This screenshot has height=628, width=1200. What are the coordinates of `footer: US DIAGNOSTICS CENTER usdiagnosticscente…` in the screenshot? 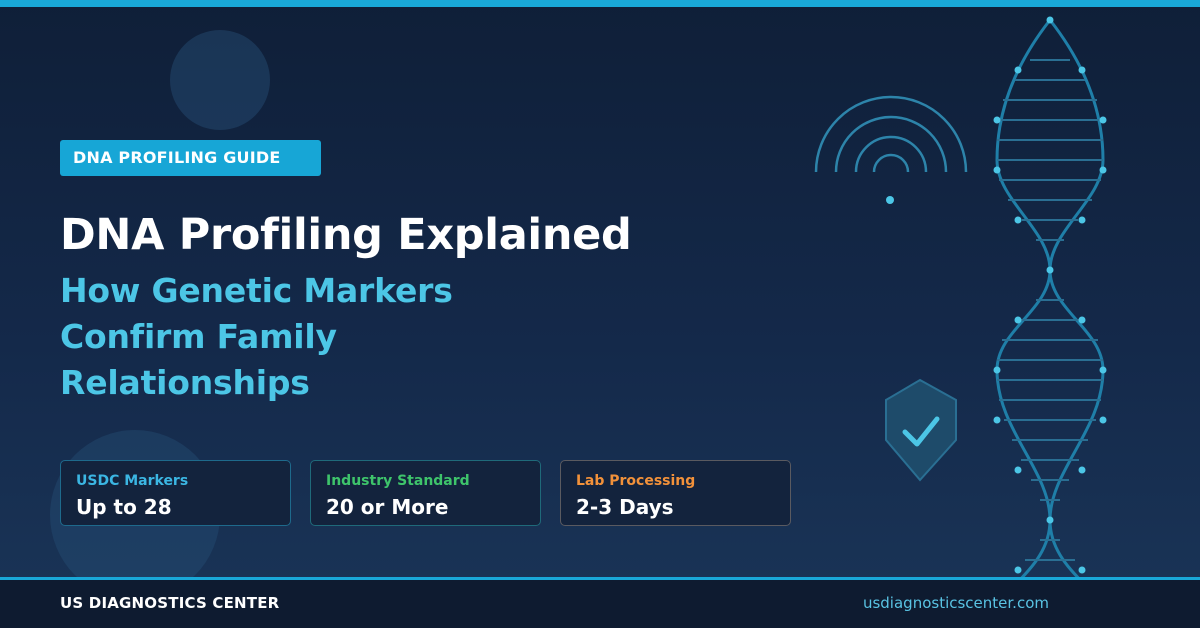 It's located at (600, 604).